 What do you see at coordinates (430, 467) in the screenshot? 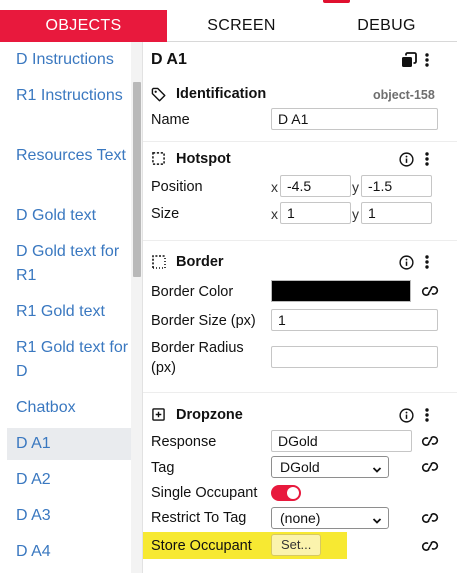
I see `tag-link-icon` at bounding box center [430, 467].